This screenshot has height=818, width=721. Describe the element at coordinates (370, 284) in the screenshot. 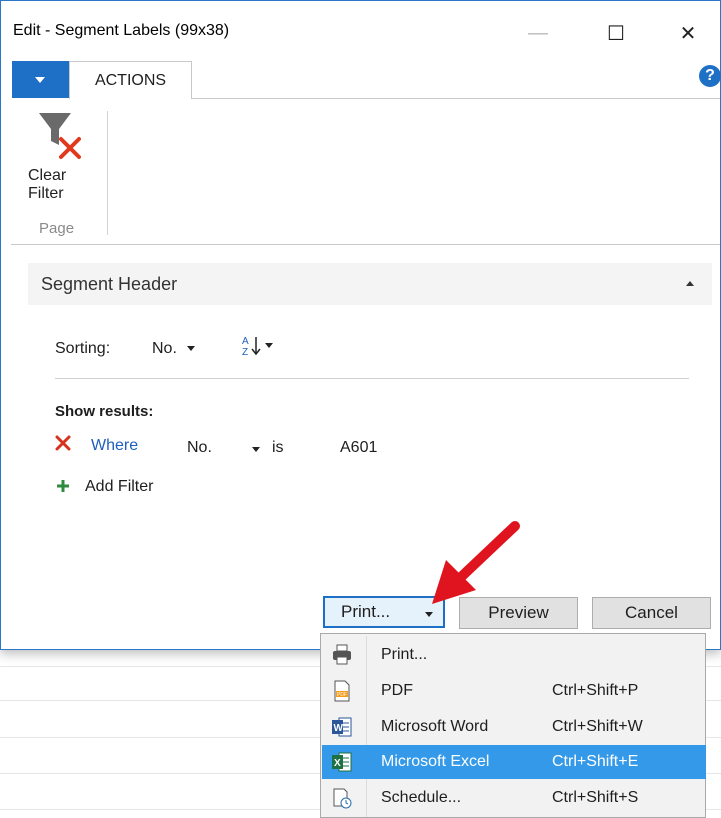

I see `segment-header-fasttab: Segment Header` at that location.